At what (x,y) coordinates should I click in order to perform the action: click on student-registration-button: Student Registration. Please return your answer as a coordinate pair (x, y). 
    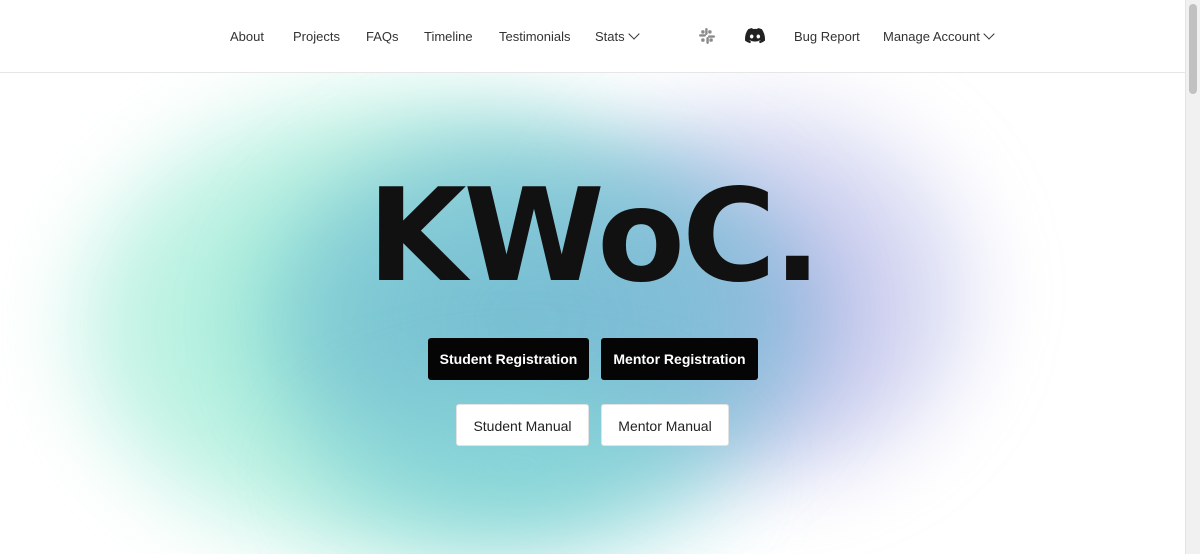
    Looking at the image, I should click on (508, 359).